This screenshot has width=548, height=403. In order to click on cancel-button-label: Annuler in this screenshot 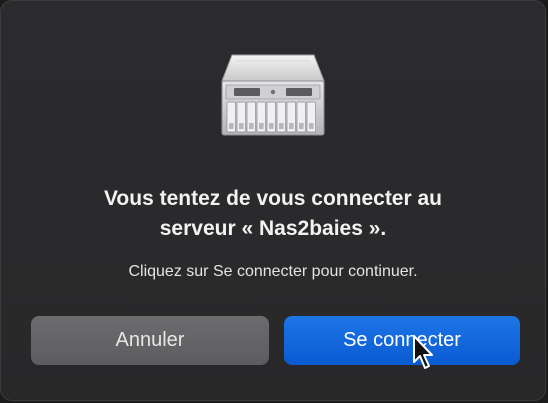, I will do `click(150, 340)`.